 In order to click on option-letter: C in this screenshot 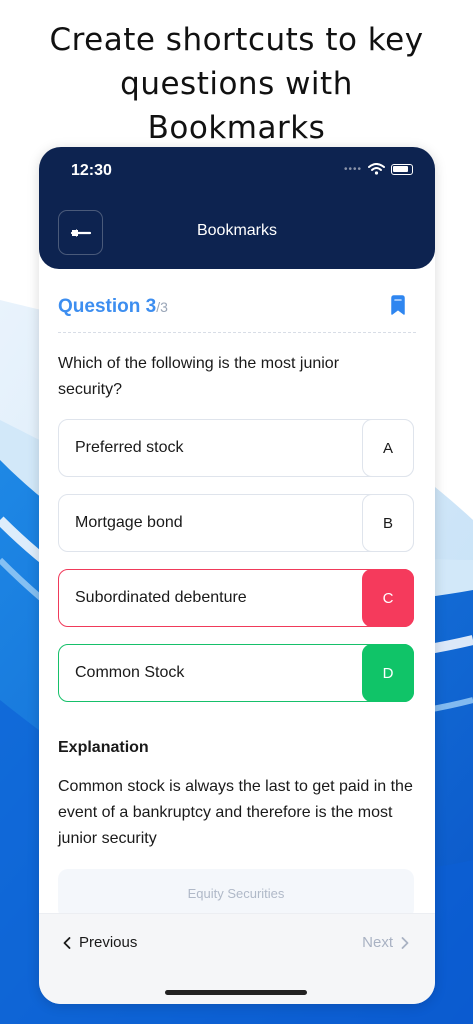, I will do `click(388, 598)`.